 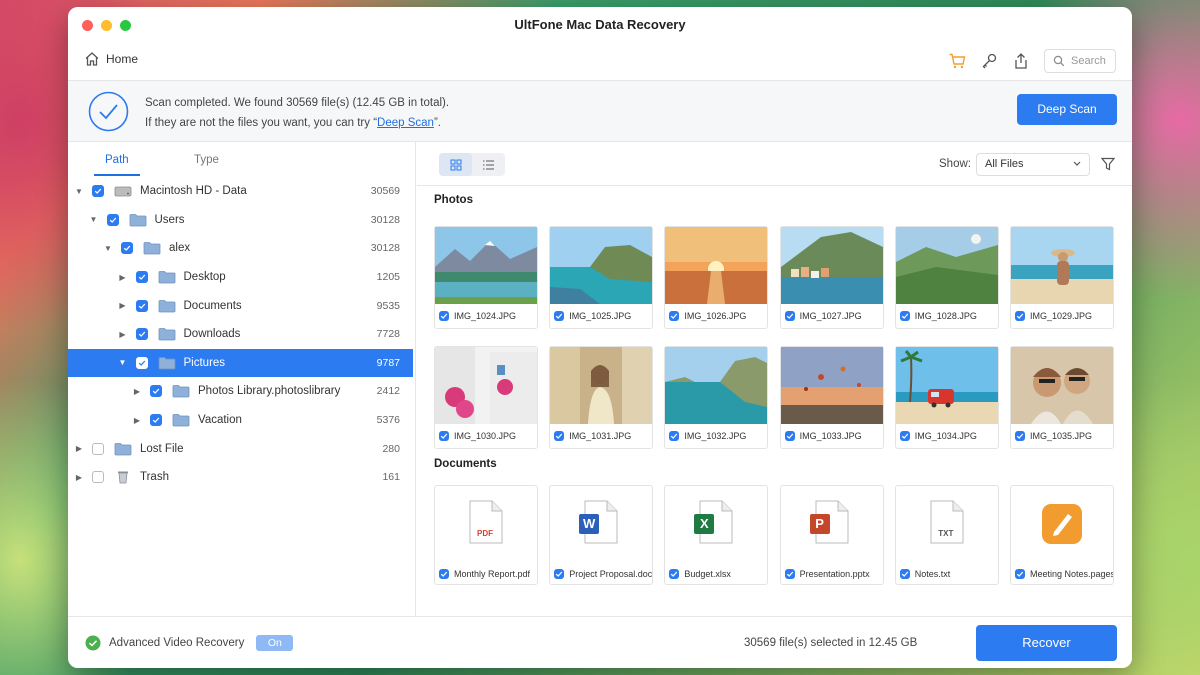 I want to click on file-type-select: All Files, so click(x=1033, y=164).